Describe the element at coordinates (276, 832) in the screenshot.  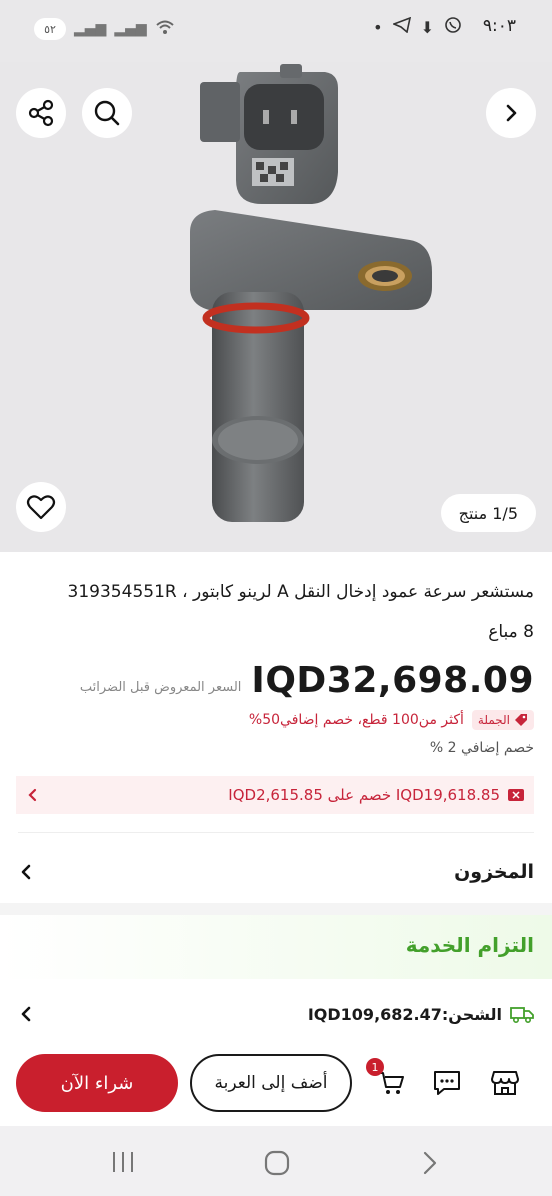
I see `divider` at that location.